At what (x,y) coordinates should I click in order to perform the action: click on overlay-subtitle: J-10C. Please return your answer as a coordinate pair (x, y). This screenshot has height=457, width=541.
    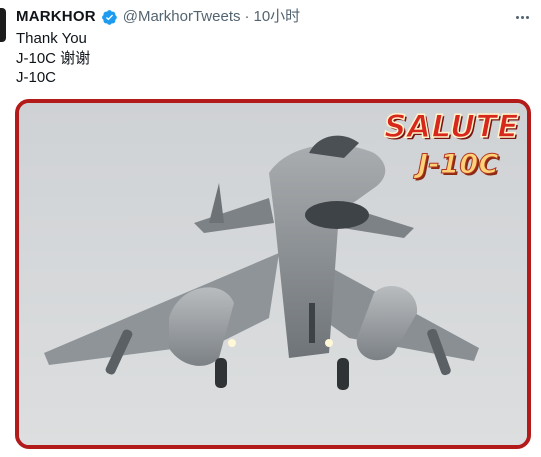
    Looking at the image, I should click on (458, 164).